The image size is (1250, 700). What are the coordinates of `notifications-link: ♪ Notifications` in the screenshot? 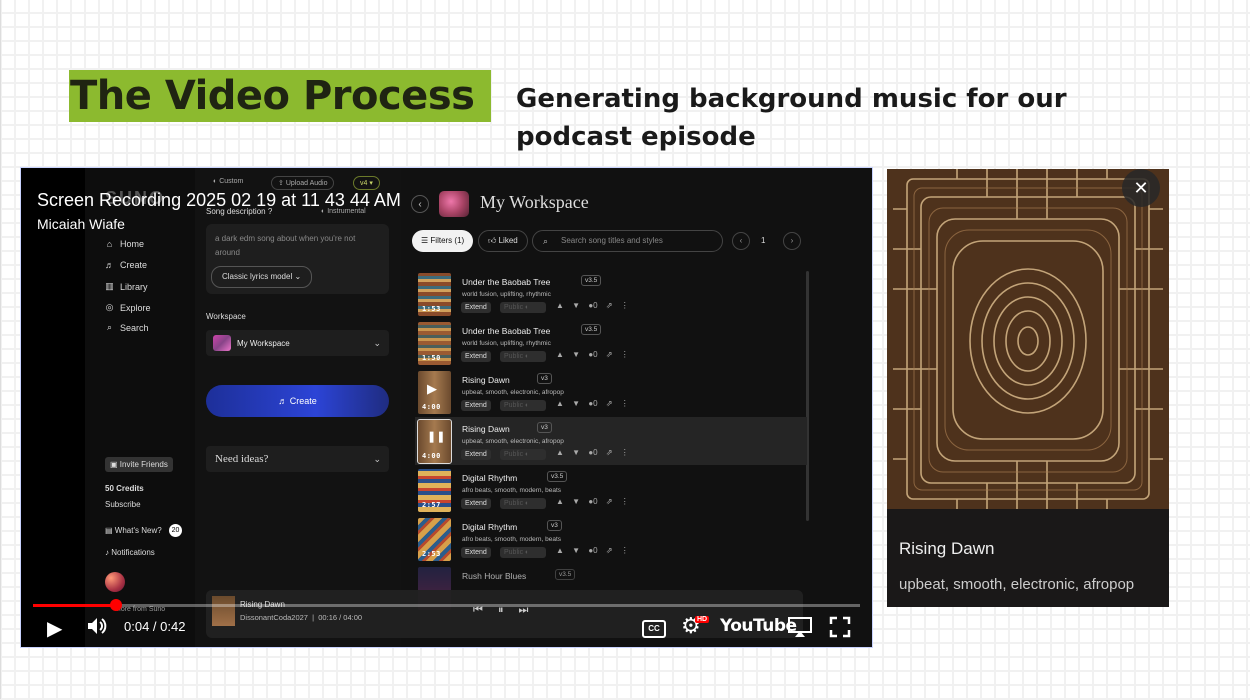 It's located at (130, 552).